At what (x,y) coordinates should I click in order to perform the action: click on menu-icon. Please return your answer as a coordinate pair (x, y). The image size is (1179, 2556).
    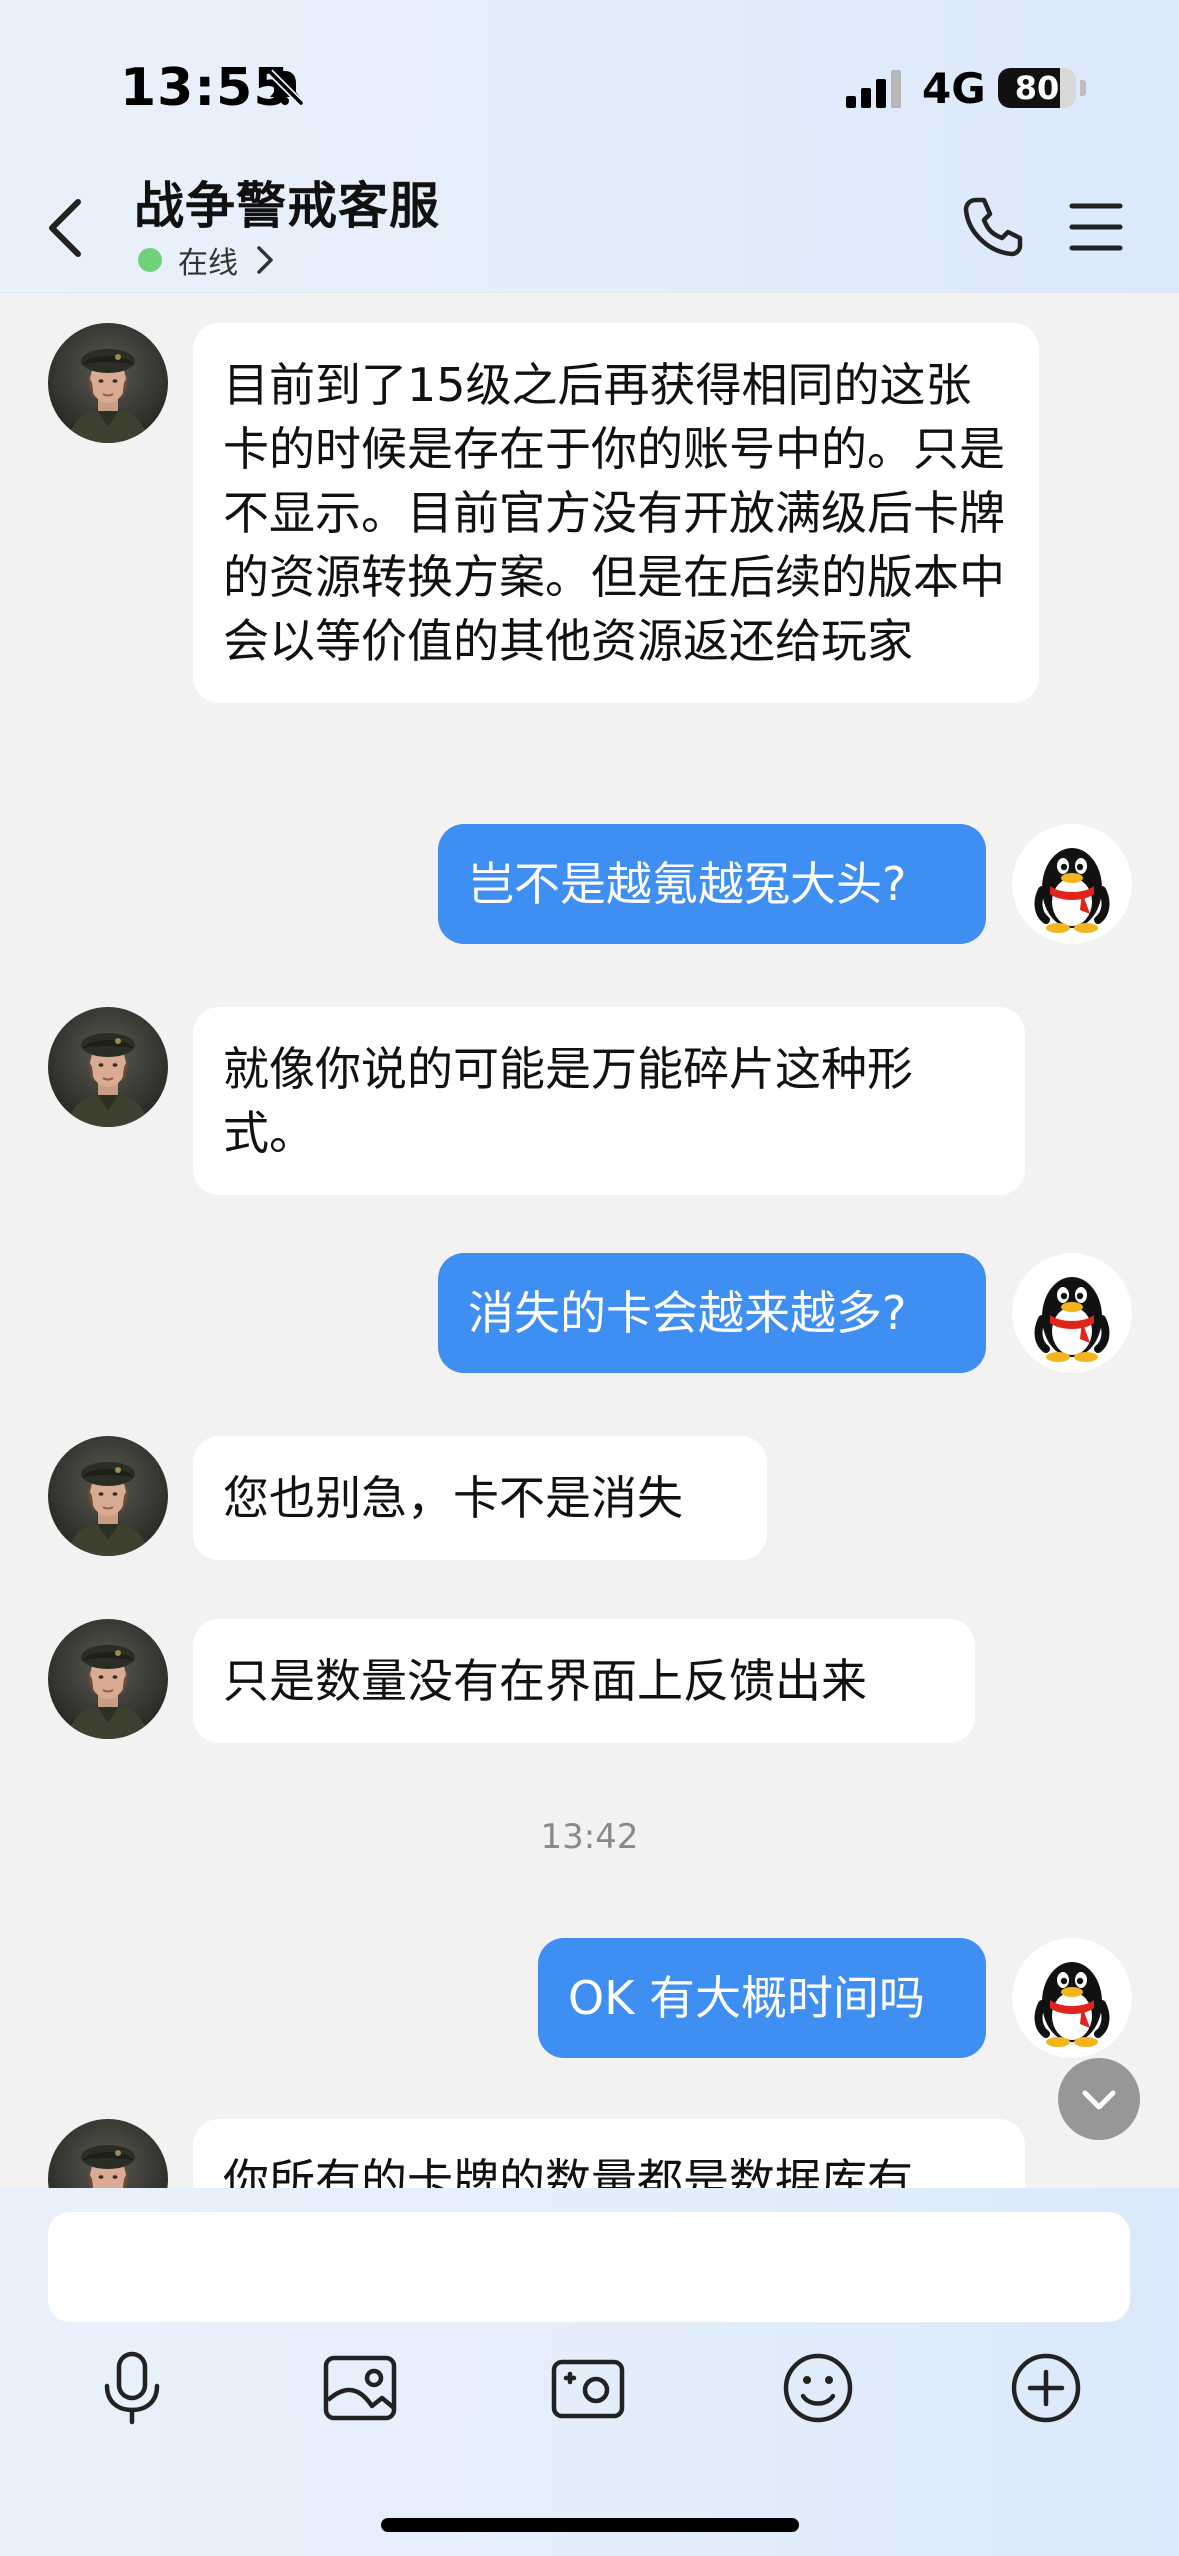
    Looking at the image, I should click on (1096, 227).